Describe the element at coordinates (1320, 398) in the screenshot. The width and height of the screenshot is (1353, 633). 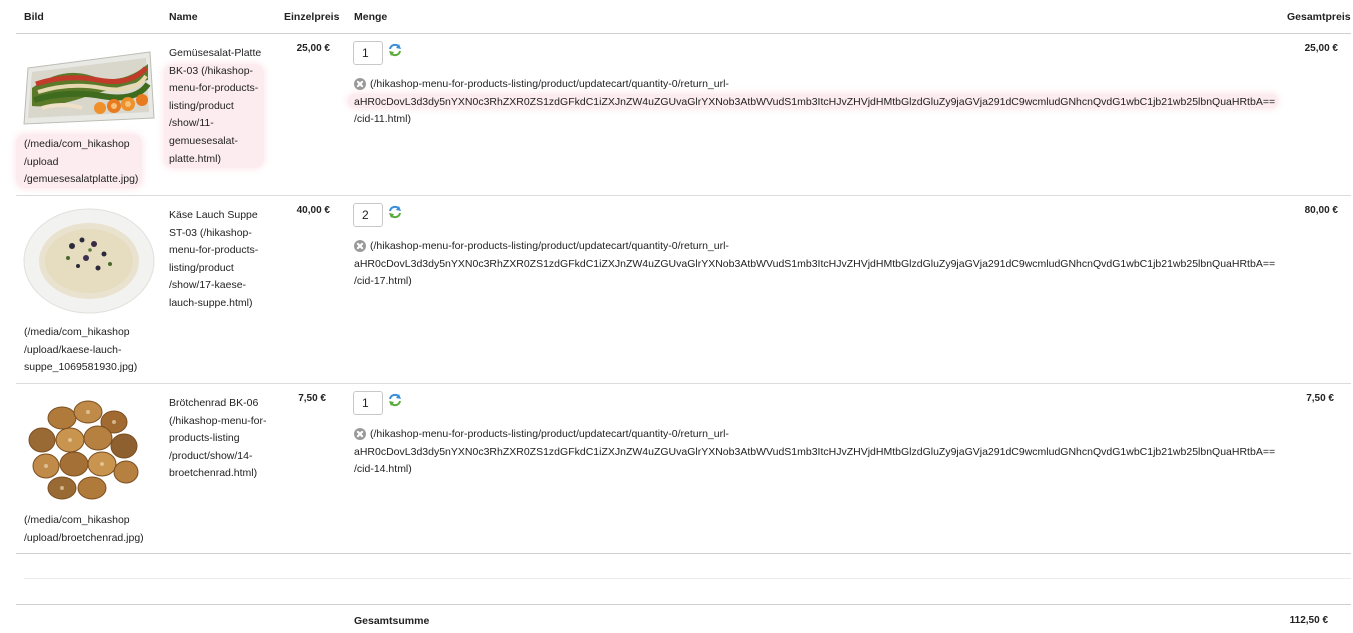
I see `total-price: 7,50 €` at that location.